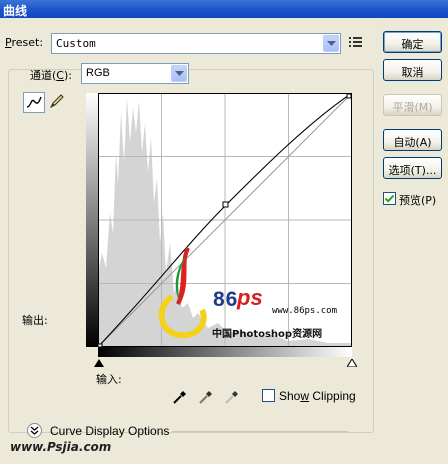 The height and width of the screenshot is (464, 448). I want to click on checkmark-icon, so click(389, 198).